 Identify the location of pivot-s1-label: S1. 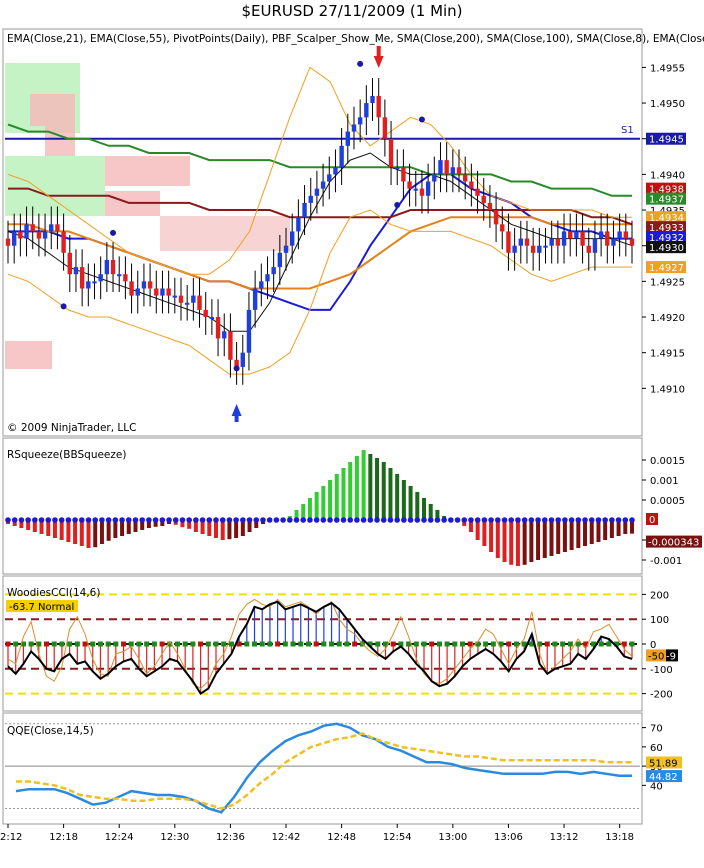
(627, 130).